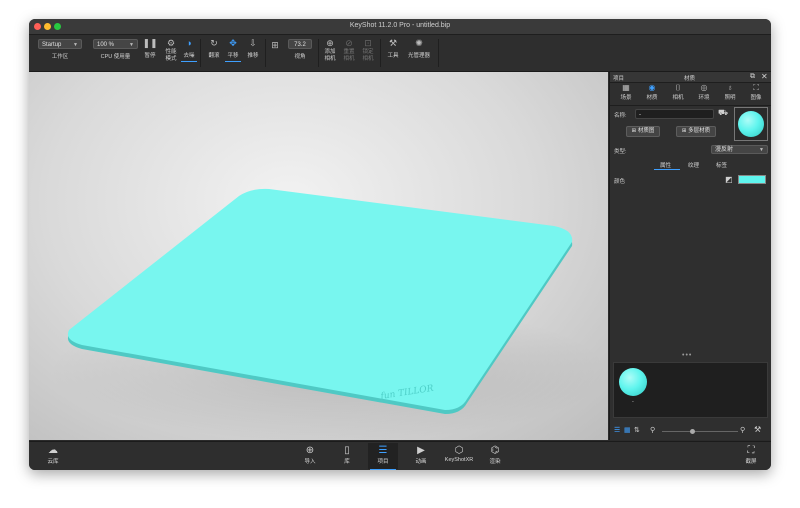  What do you see at coordinates (233, 56) in the screenshot?
I see `pan-label: 平移` at bounding box center [233, 56].